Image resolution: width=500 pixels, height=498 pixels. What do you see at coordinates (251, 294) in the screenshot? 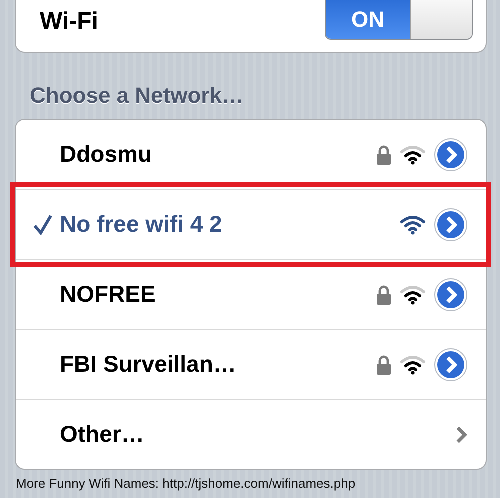
I see `network-row: NOFREE` at bounding box center [251, 294].